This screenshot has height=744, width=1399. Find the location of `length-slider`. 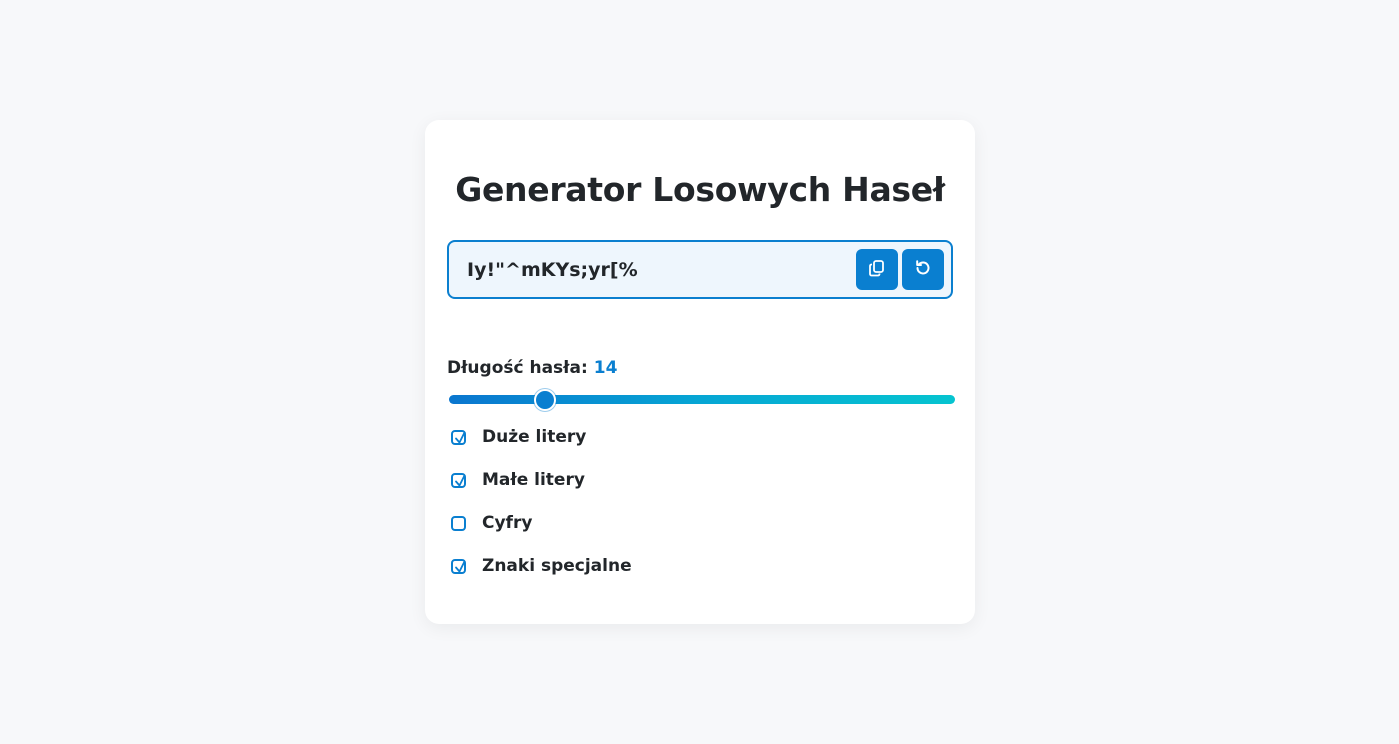

length-slider is located at coordinates (702, 400).